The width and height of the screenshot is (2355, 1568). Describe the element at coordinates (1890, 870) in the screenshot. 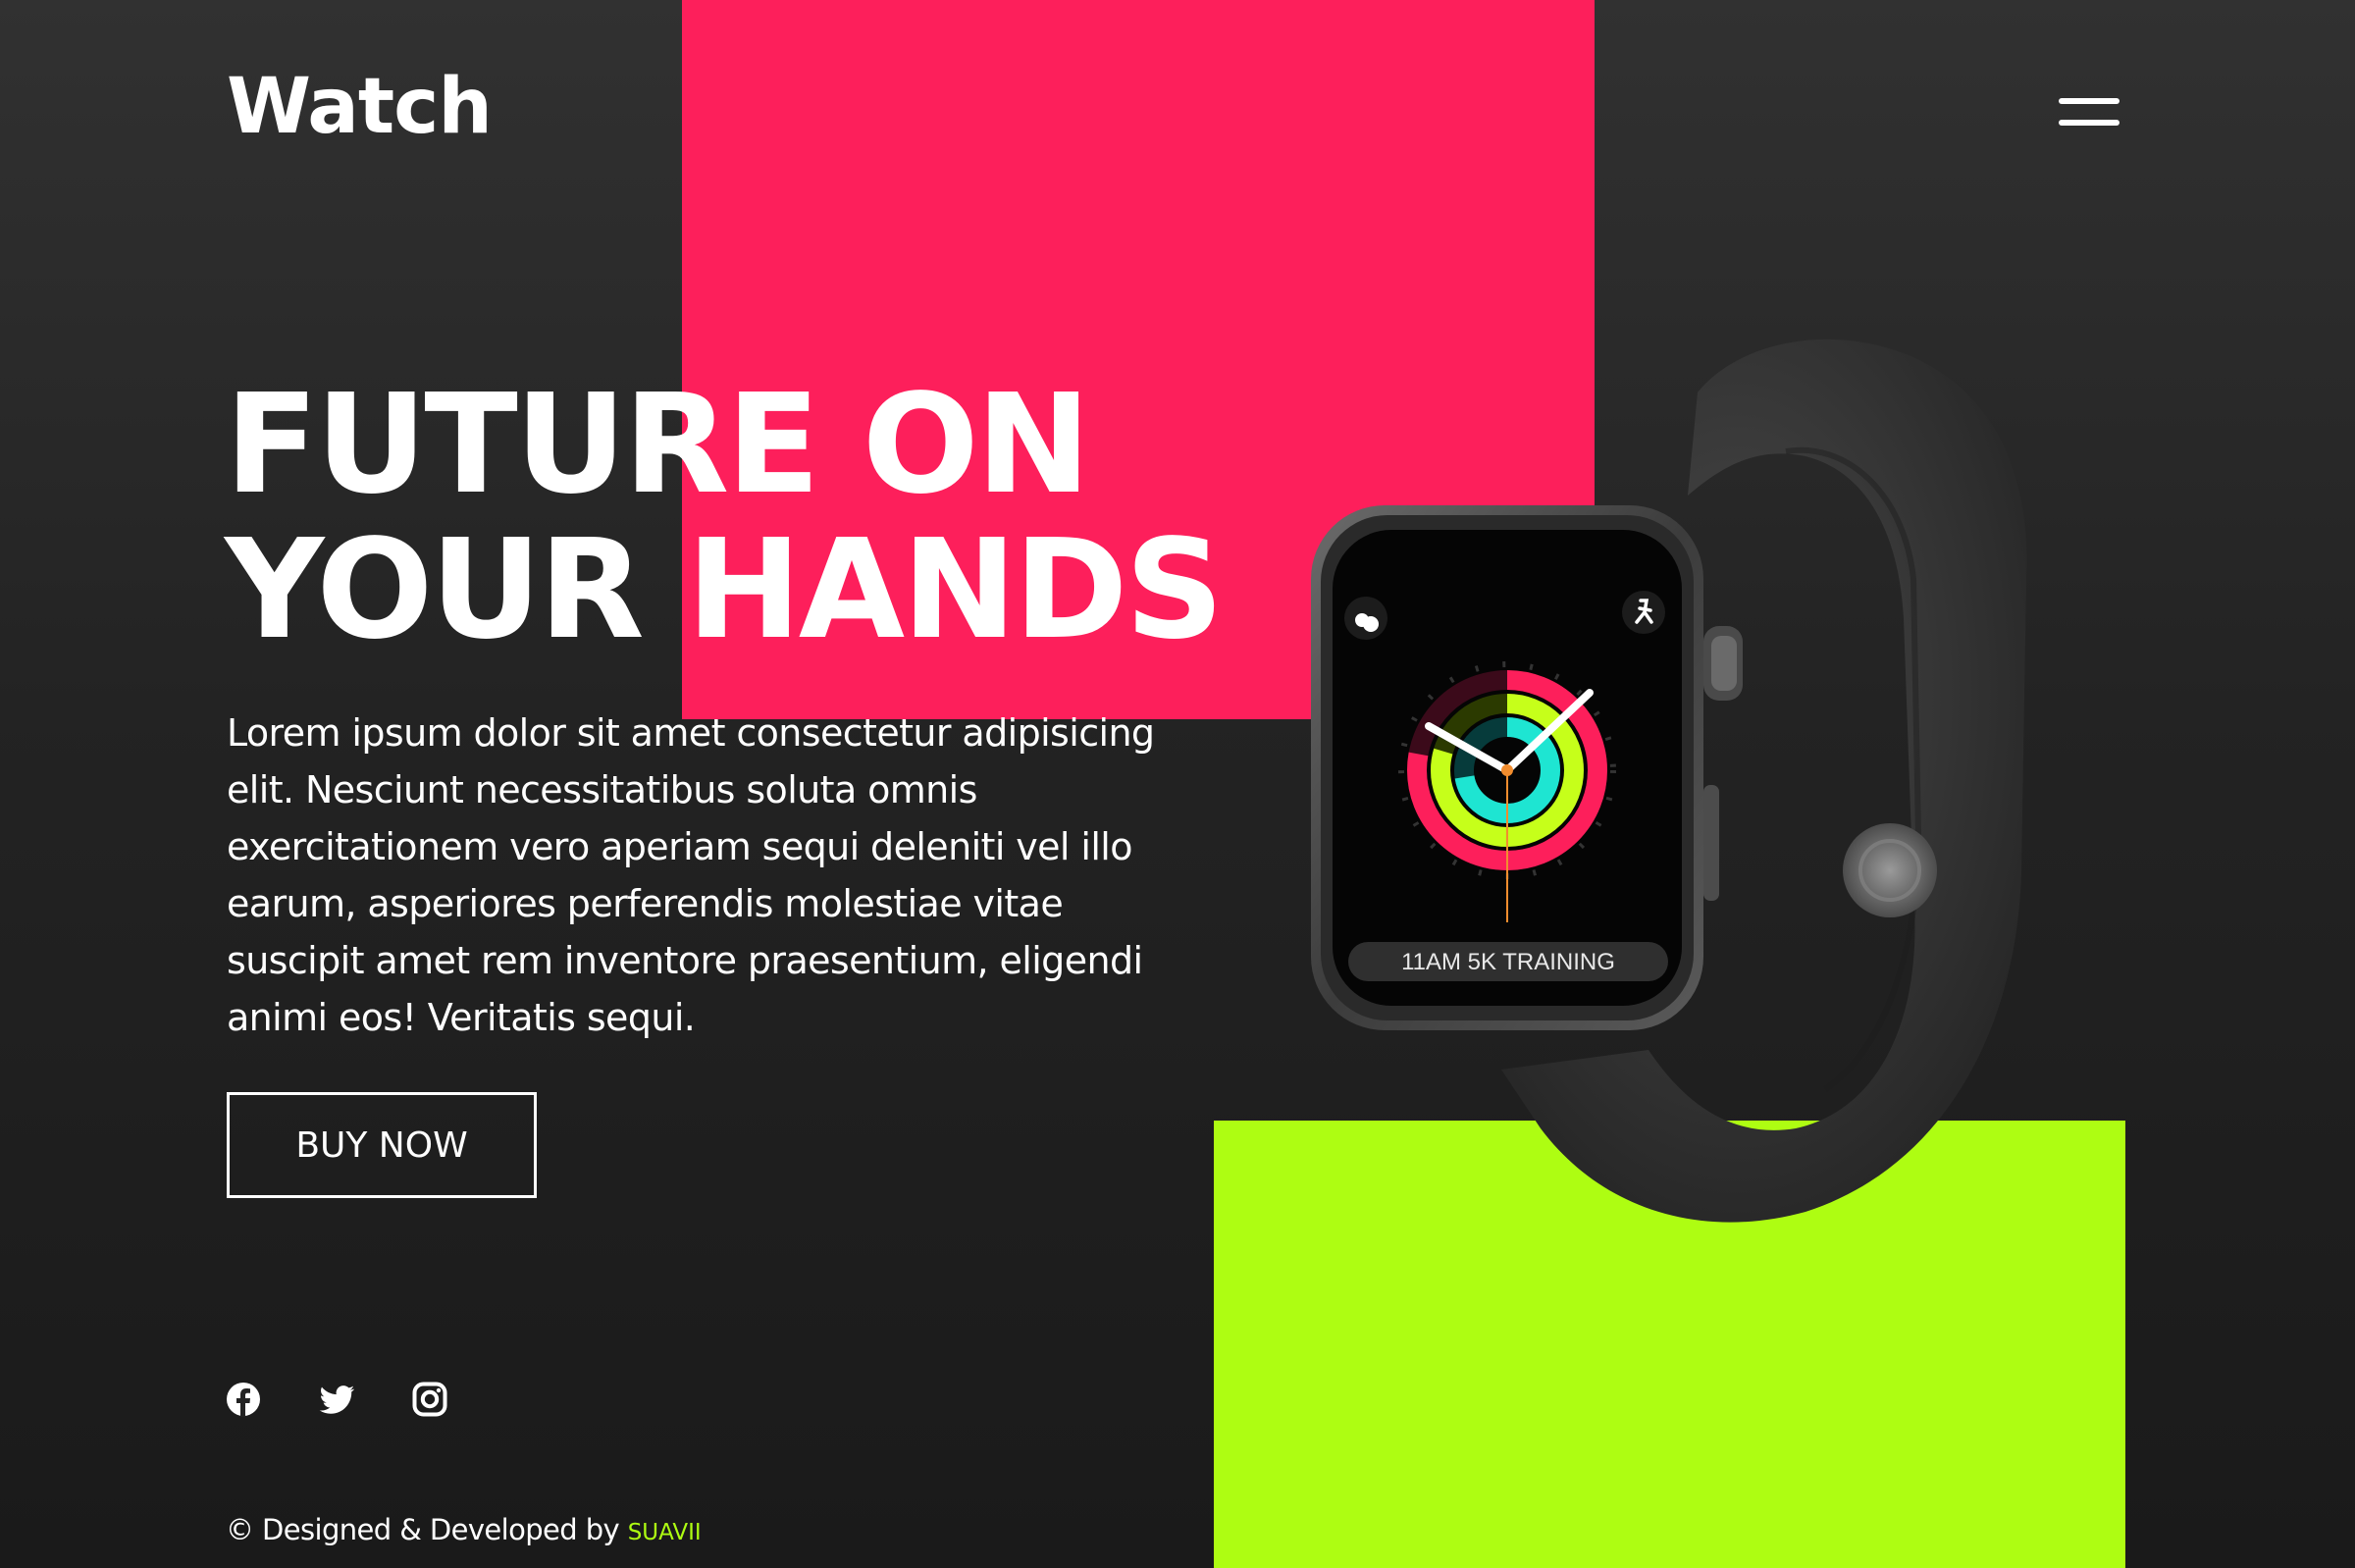

I see `strap-pin-icon` at that location.